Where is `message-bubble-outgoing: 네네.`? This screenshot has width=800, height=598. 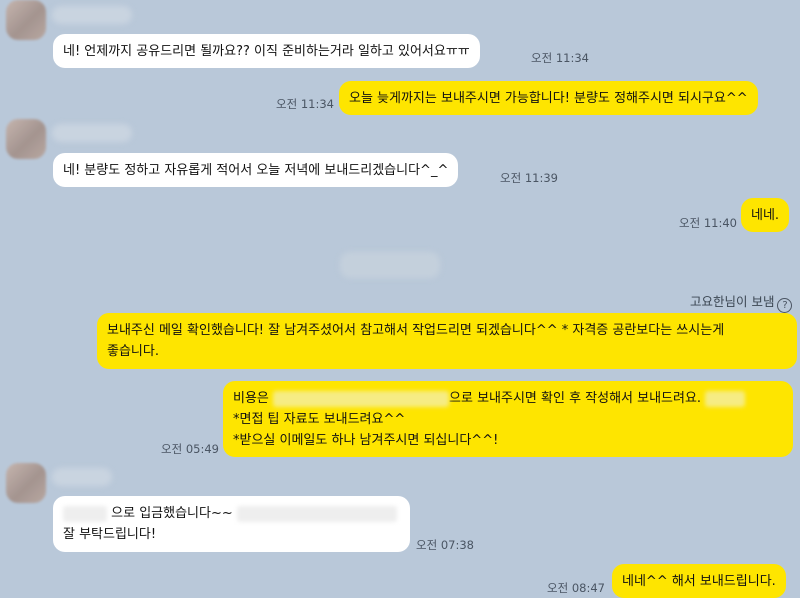
message-bubble-outgoing: 네네. is located at coordinates (765, 215).